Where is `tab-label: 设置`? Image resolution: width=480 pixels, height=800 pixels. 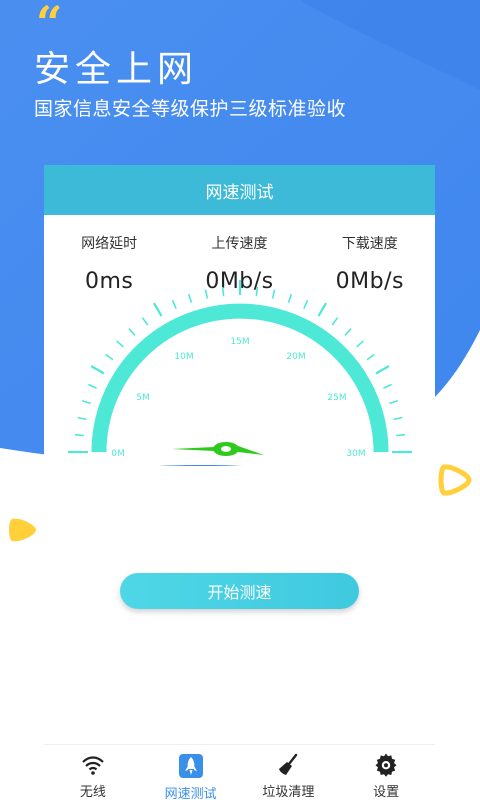
tab-label: 设置 is located at coordinates (386, 792).